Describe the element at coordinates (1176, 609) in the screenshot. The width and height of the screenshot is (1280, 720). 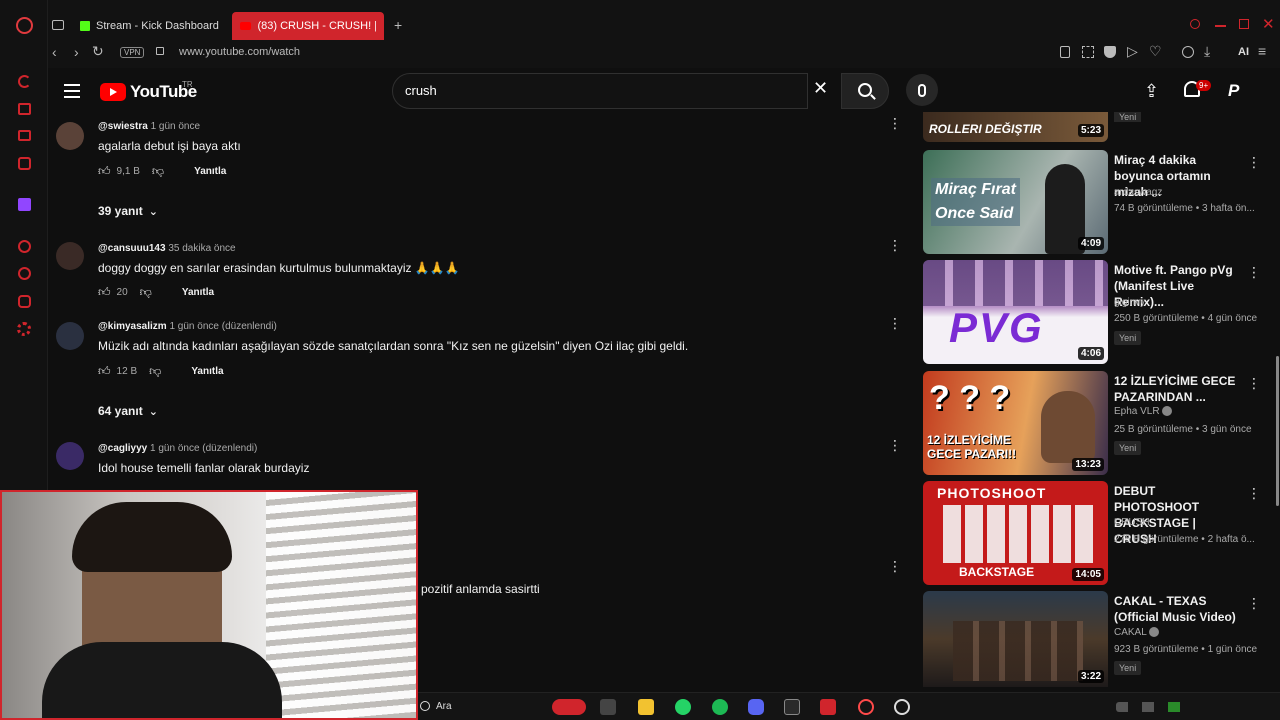
I see `video-title: CAKAL - TEXAS (Official Music Video)` at that location.